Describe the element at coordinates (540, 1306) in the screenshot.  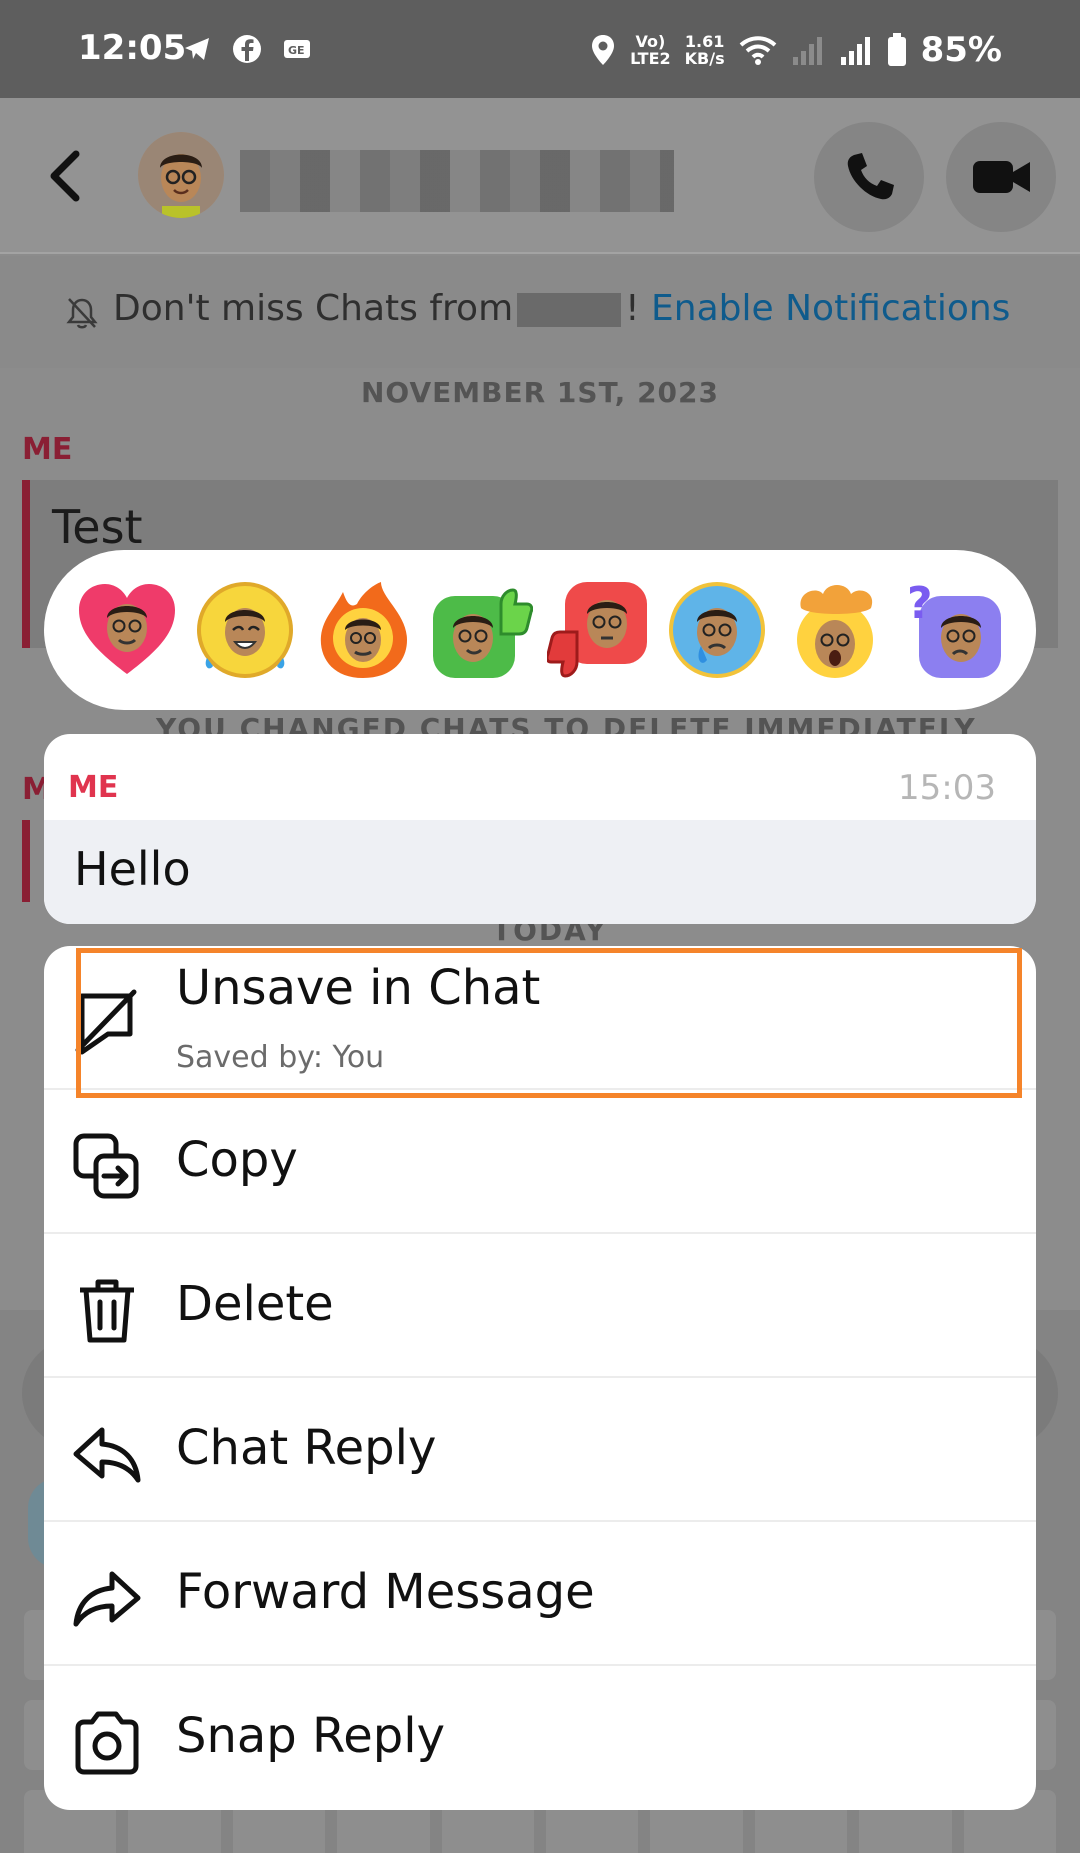
I see `delete-option: Delete` at that location.